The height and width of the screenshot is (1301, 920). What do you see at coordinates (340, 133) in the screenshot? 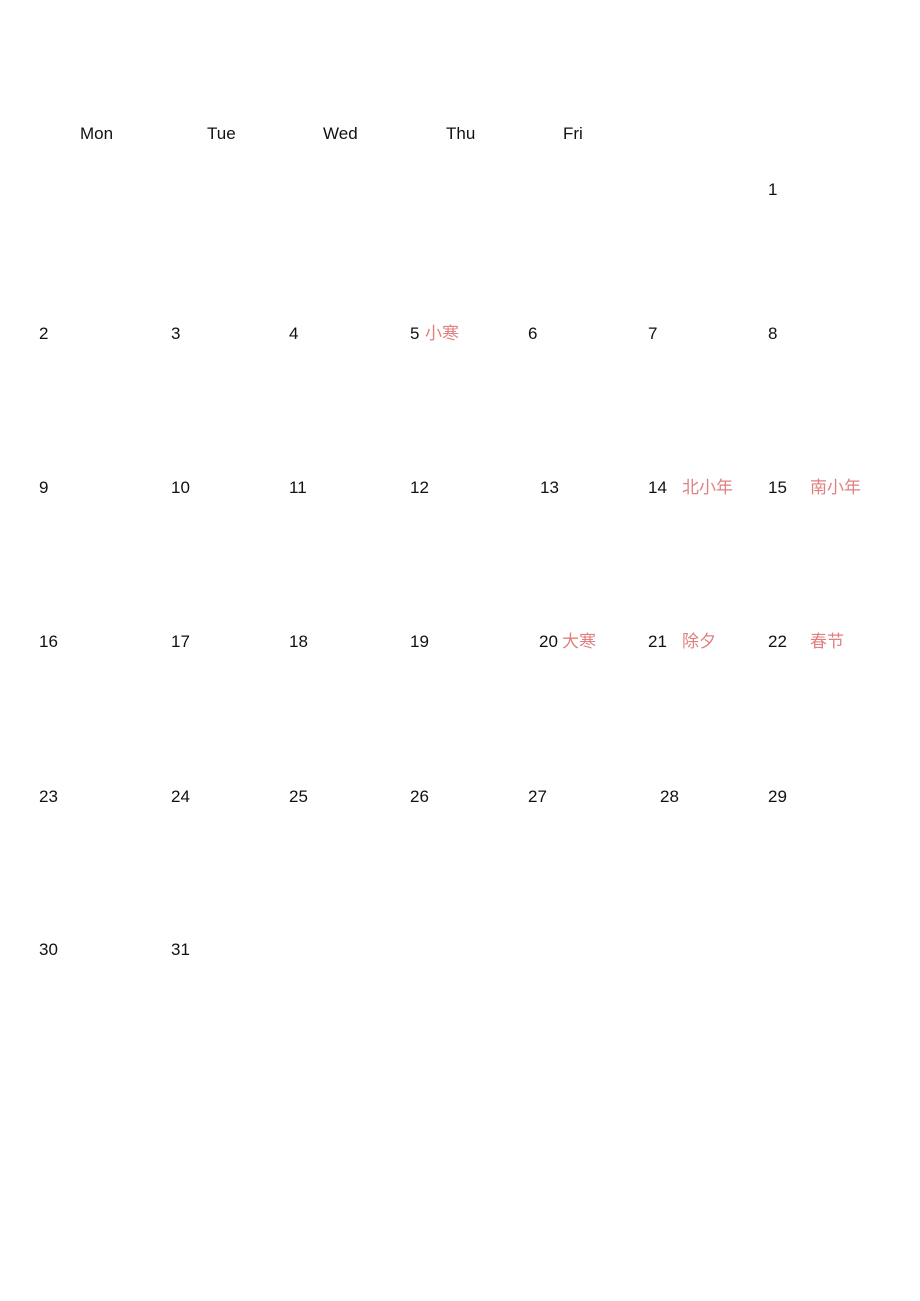
I see `weekday-header-wed: Wed` at bounding box center [340, 133].